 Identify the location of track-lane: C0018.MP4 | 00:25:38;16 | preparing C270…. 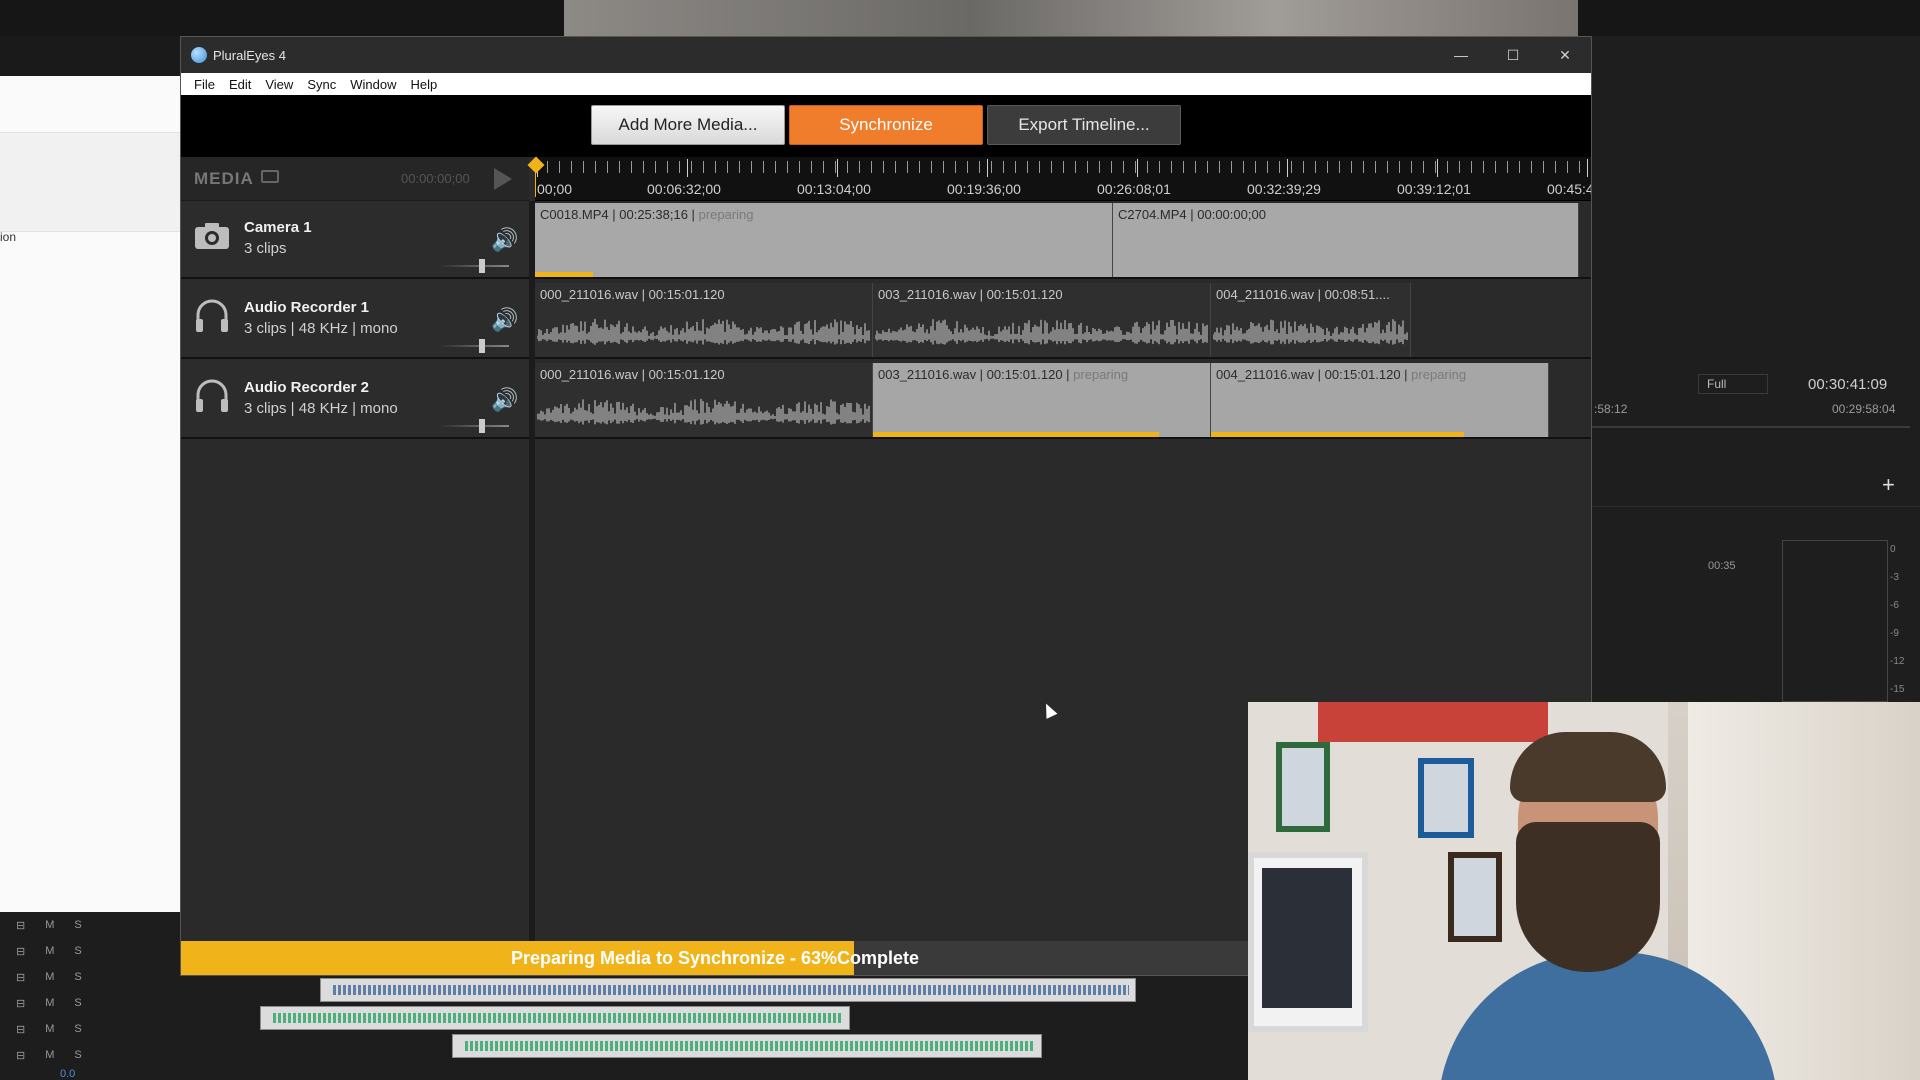
(1063, 239).